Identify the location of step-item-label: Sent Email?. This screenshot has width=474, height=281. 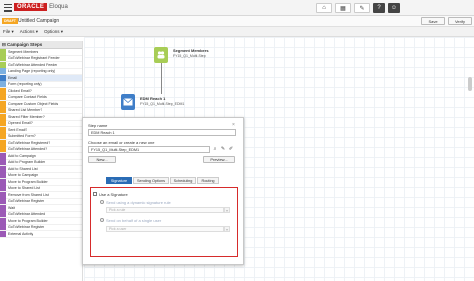
(18, 129).